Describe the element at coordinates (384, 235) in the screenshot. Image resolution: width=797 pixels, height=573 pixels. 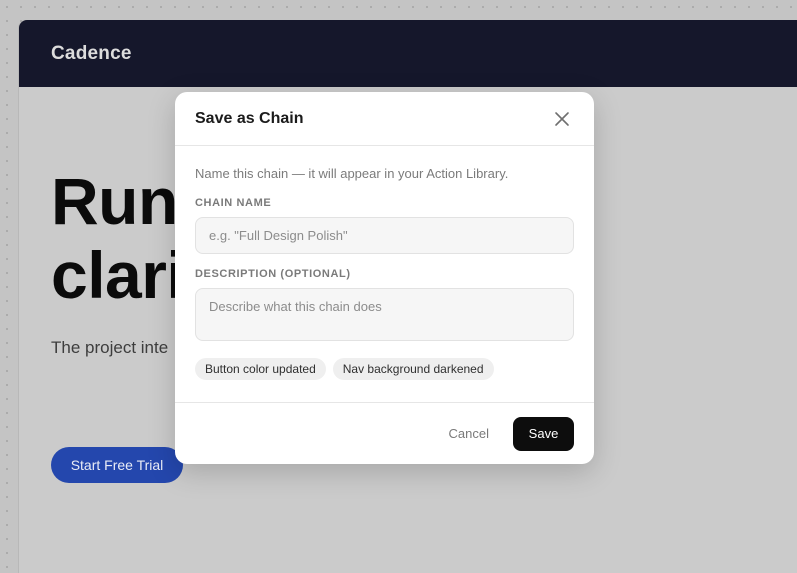
I see `chain-name-input` at that location.